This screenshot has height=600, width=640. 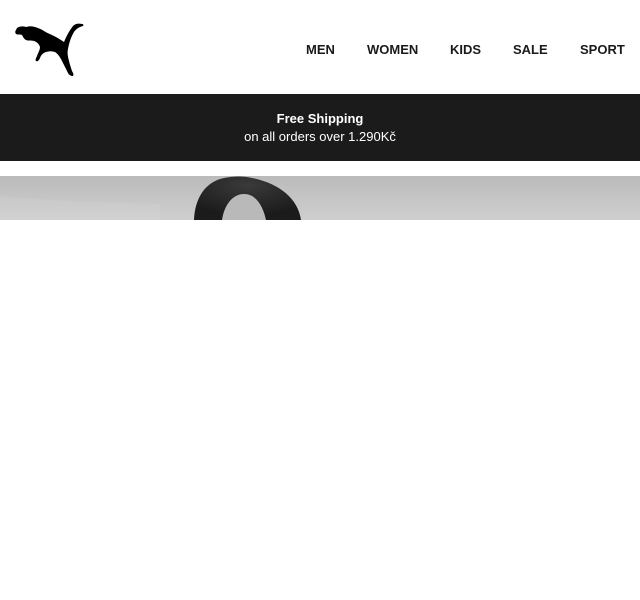 What do you see at coordinates (465, 50) in the screenshot?
I see `nav-item-kids: KIDS` at bounding box center [465, 50].